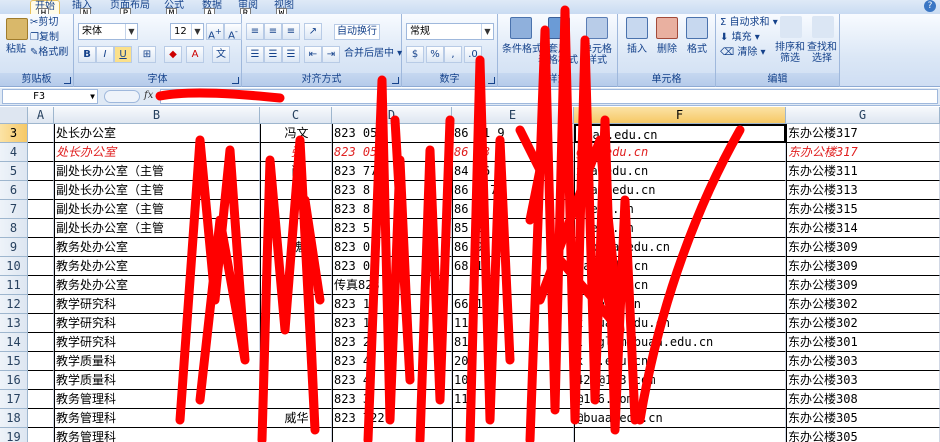 The height and width of the screenshot is (442, 940). Describe the element at coordinates (14, 418) in the screenshot. I see `row-header: 18` at that location.